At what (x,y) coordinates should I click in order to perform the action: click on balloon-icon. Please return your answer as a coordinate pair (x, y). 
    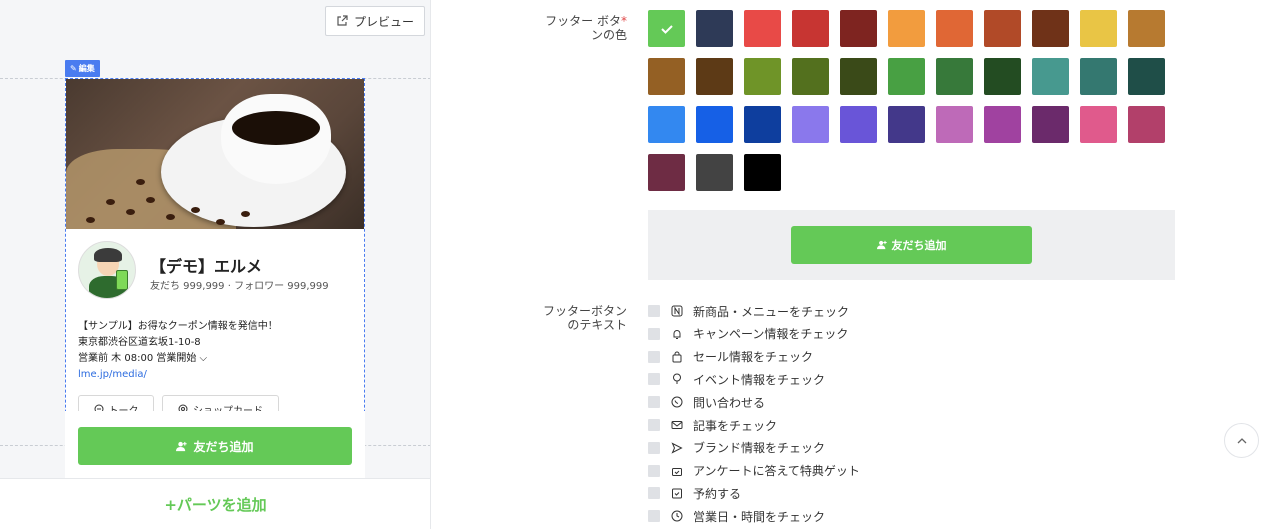
    Looking at the image, I should click on (677, 379).